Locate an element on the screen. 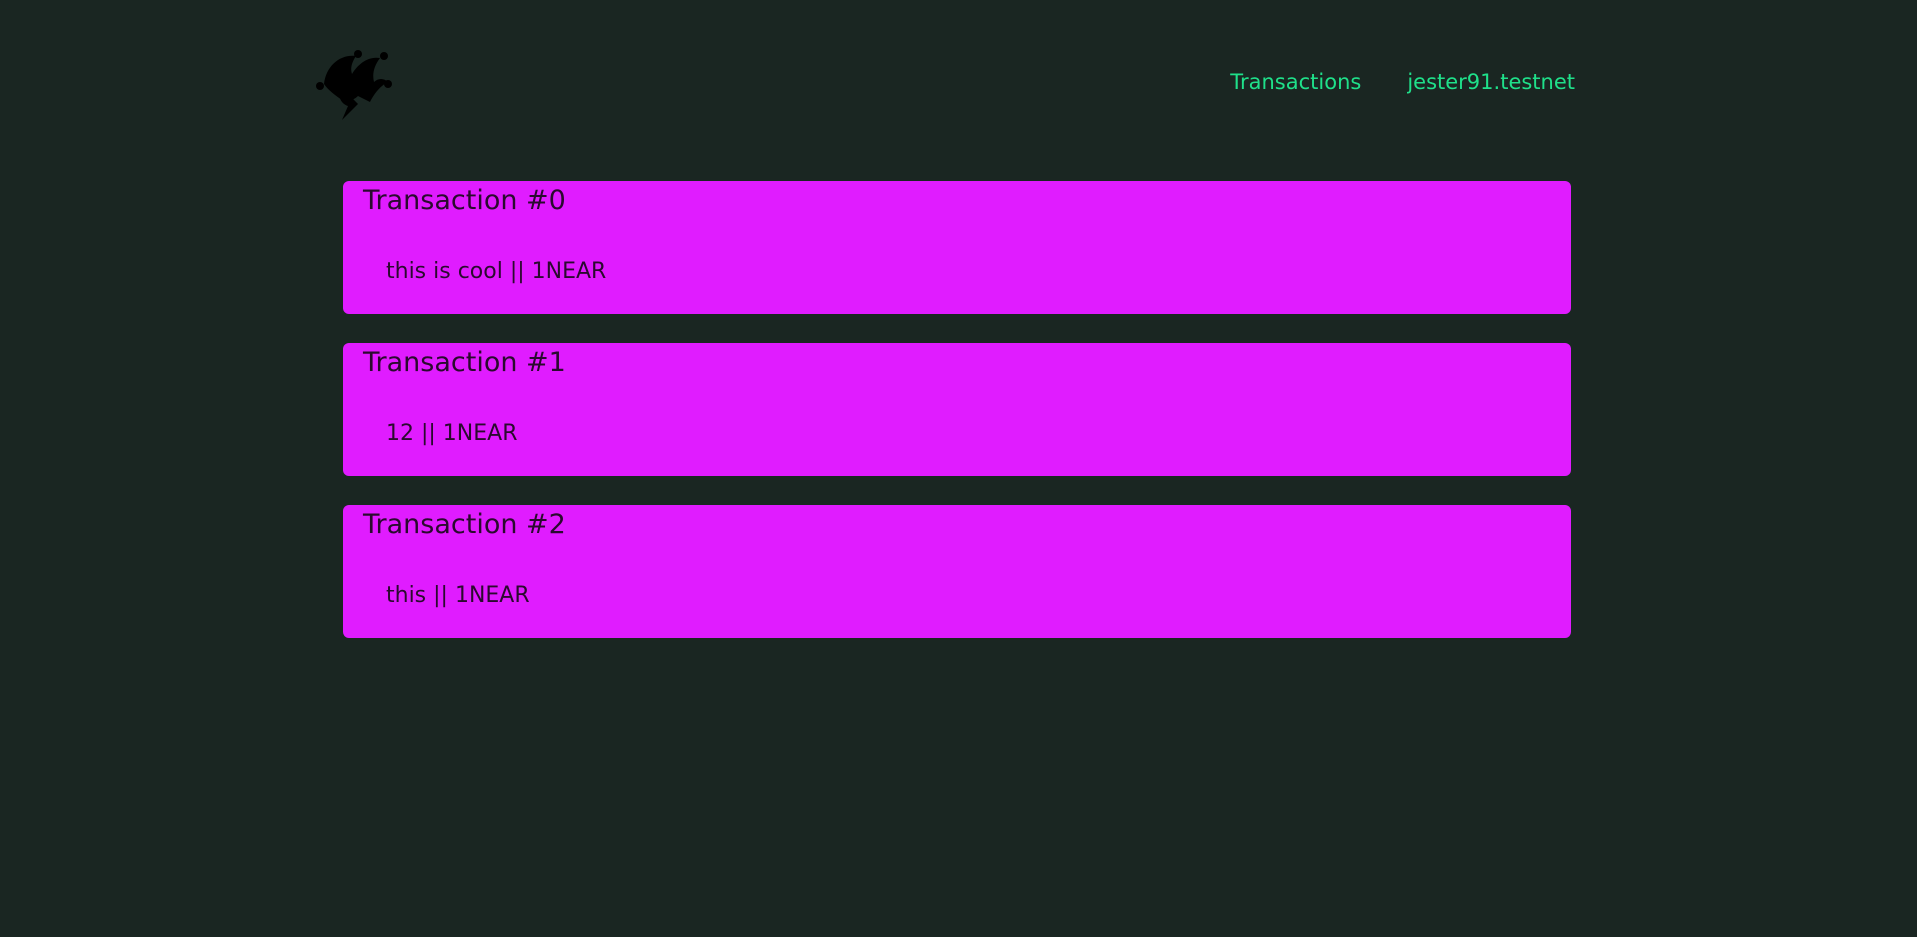 The height and width of the screenshot is (937, 1917). transaction-message: this || 1NEAR is located at coordinates (458, 595).